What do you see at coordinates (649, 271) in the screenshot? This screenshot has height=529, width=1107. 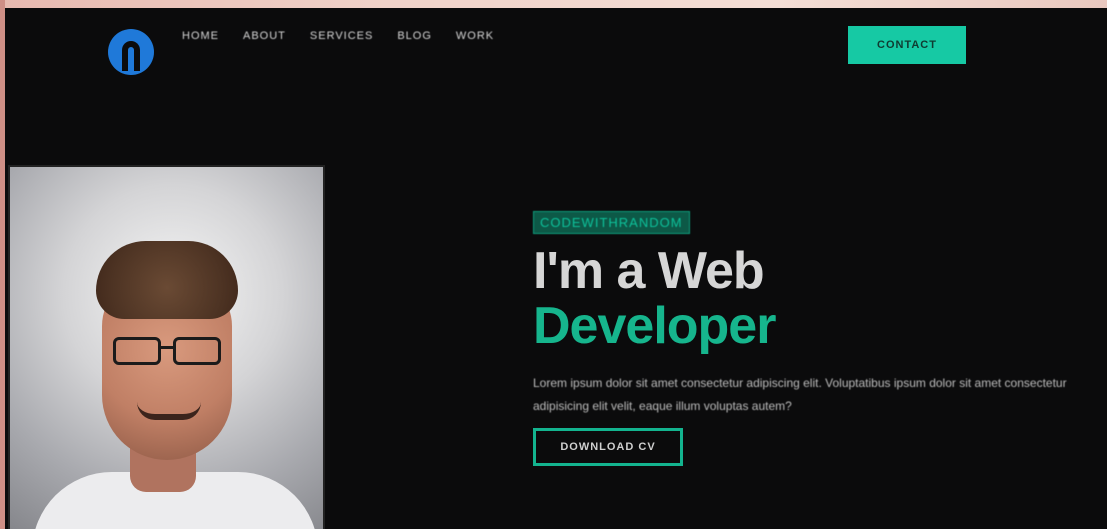 I see `hero-headline-line-1: I'm a Web` at bounding box center [649, 271].